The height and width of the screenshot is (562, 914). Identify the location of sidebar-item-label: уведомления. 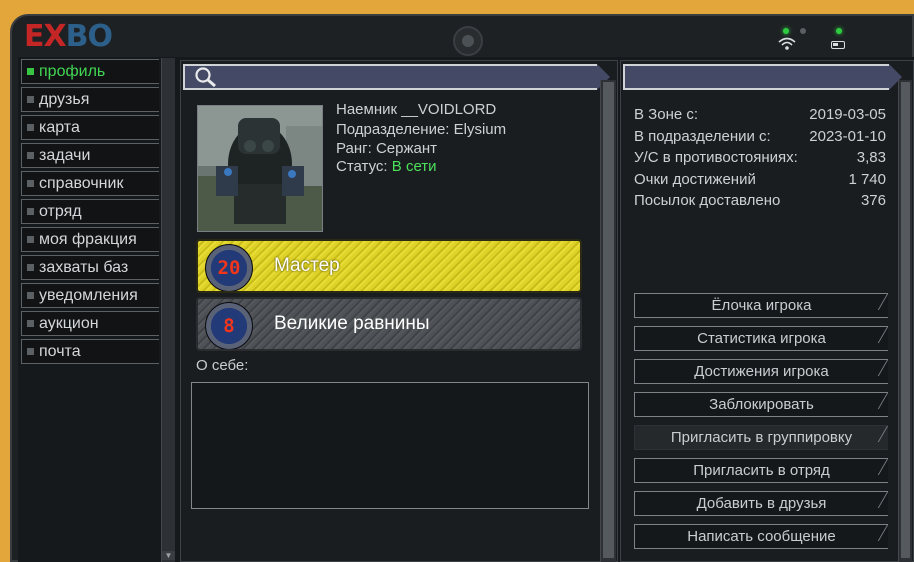
(88, 295).